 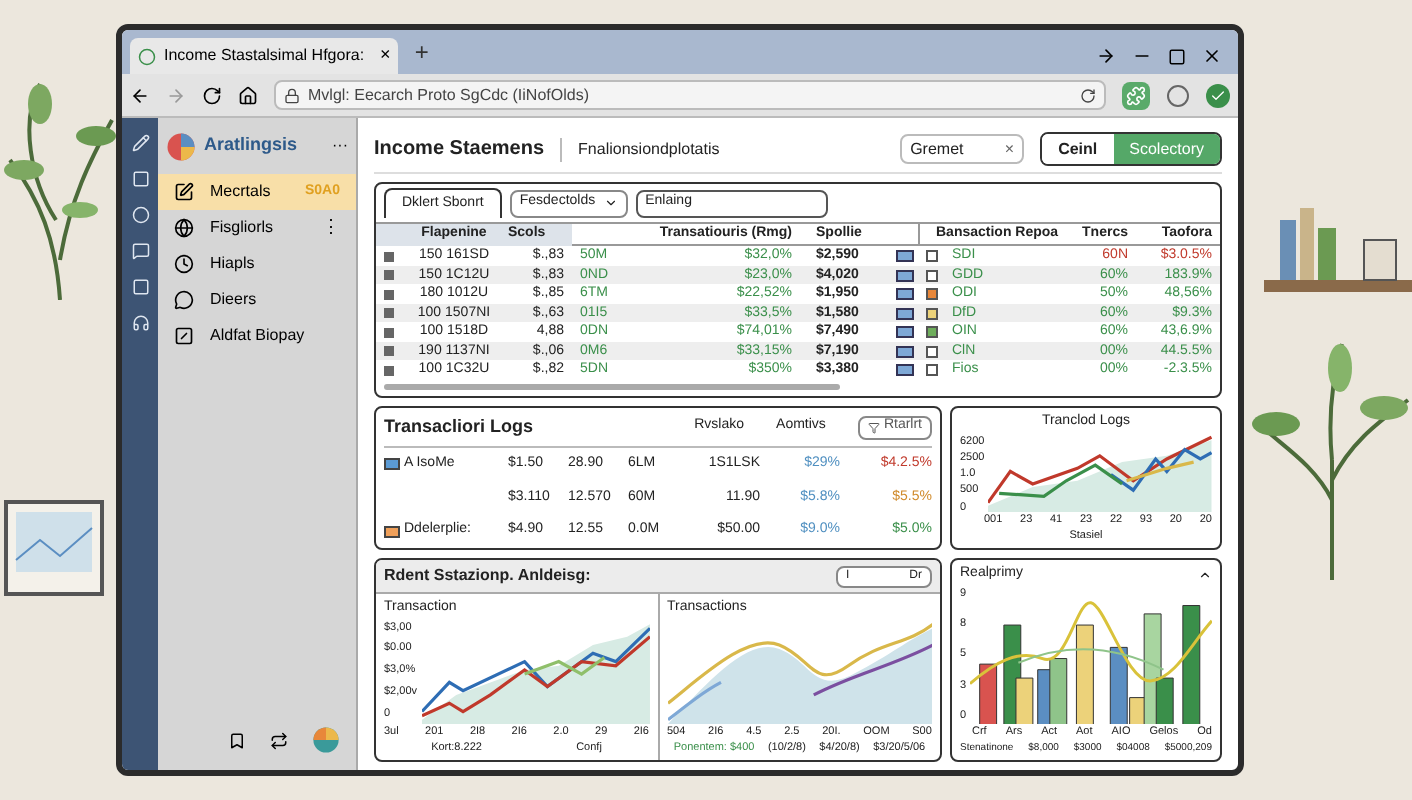 I want to click on url-text: Mvlgl: Eecarch Proto SgCdc (IiNofOlds), so click(x=448, y=95).